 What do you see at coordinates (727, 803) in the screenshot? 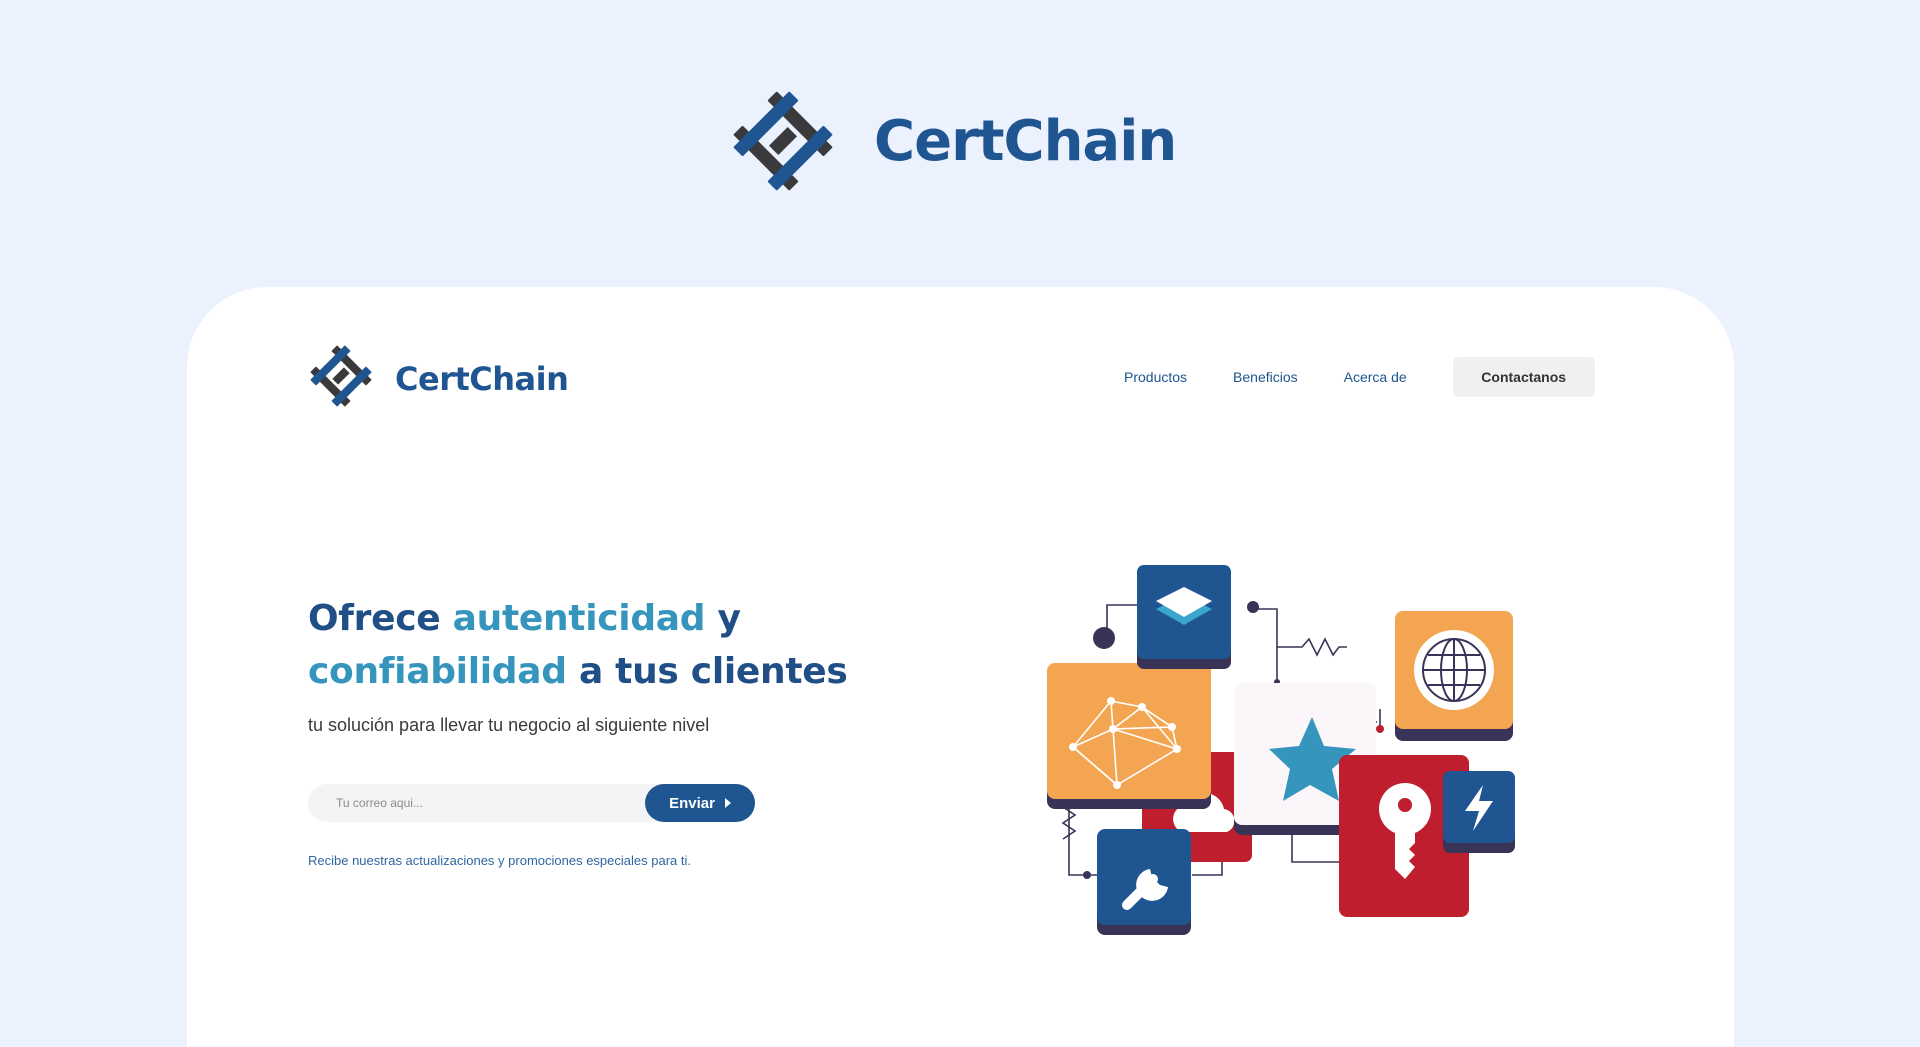
I see `play-icon` at bounding box center [727, 803].